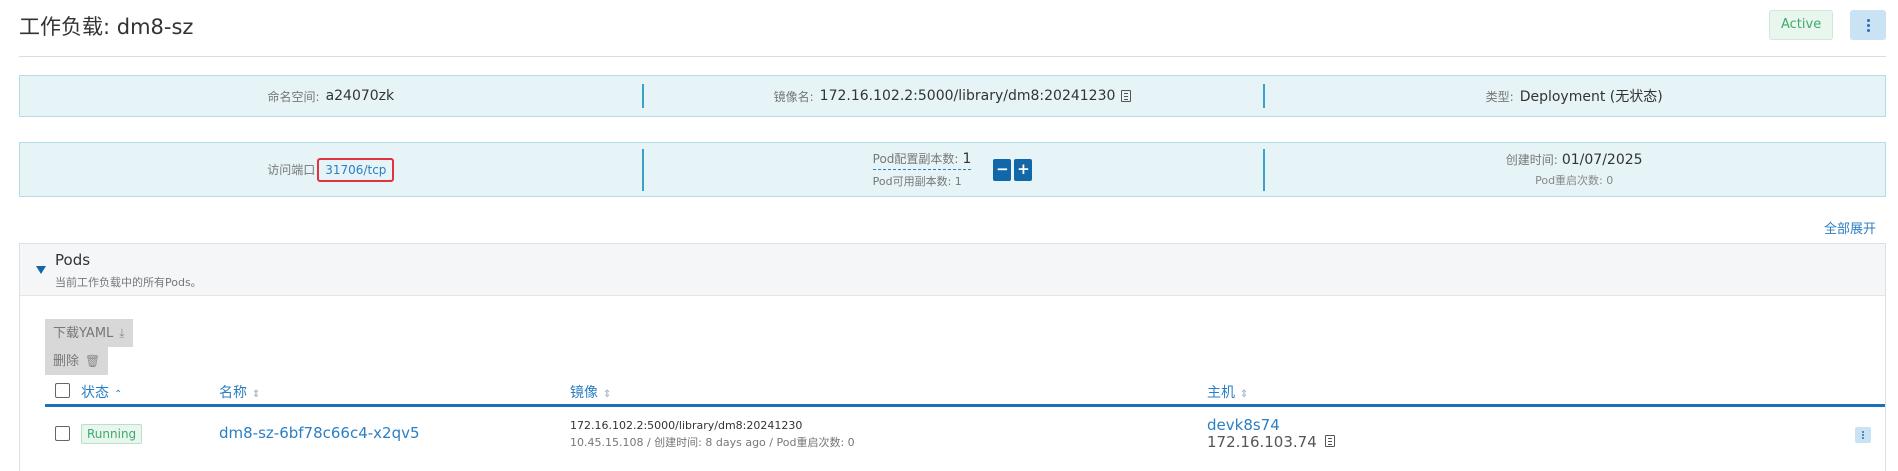 The image size is (1898, 471). What do you see at coordinates (917, 181) in the screenshot?
I see `available-replicas: Pod可用副本数: 1` at bounding box center [917, 181].